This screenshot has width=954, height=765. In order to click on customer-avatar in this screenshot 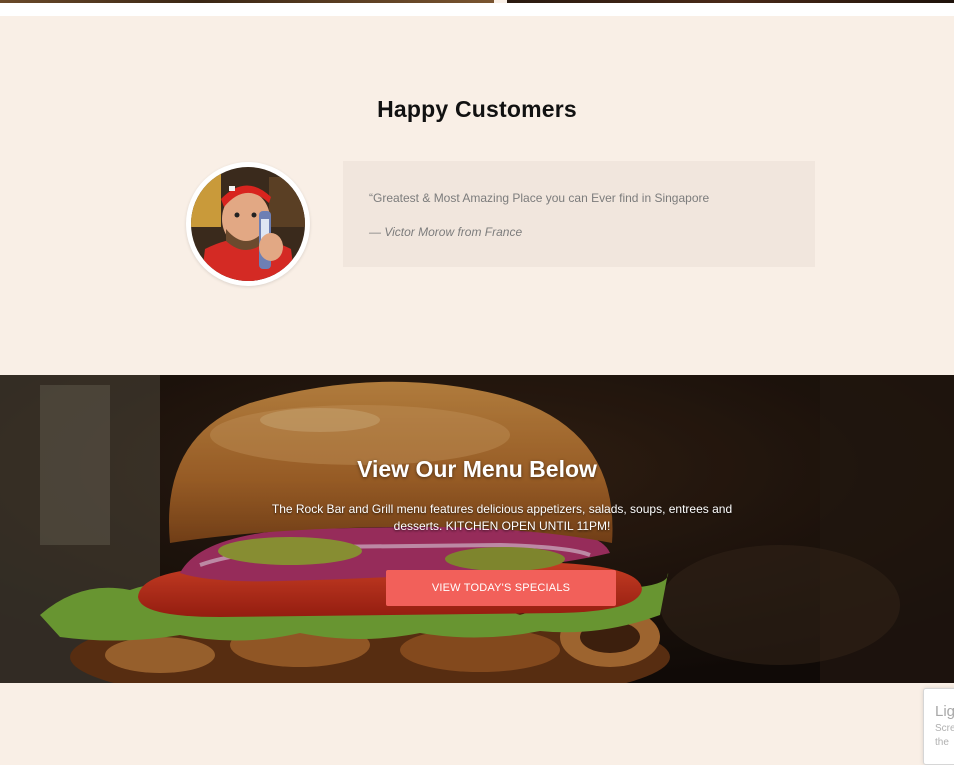, I will do `click(248, 224)`.